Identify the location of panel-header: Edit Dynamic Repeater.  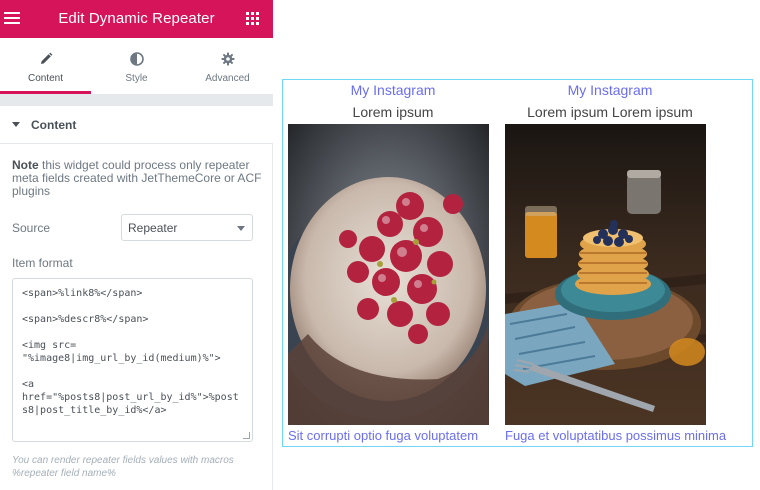
(136, 19).